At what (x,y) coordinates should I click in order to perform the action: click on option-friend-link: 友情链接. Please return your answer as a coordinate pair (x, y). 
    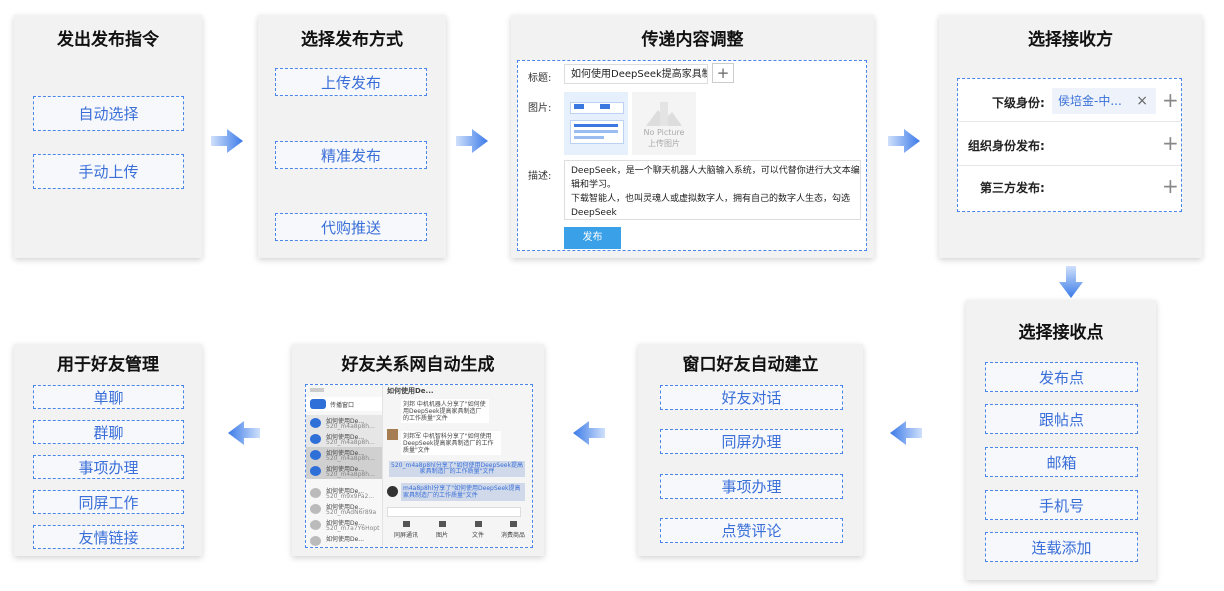
    Looking at the image, I should click on (108, 537).